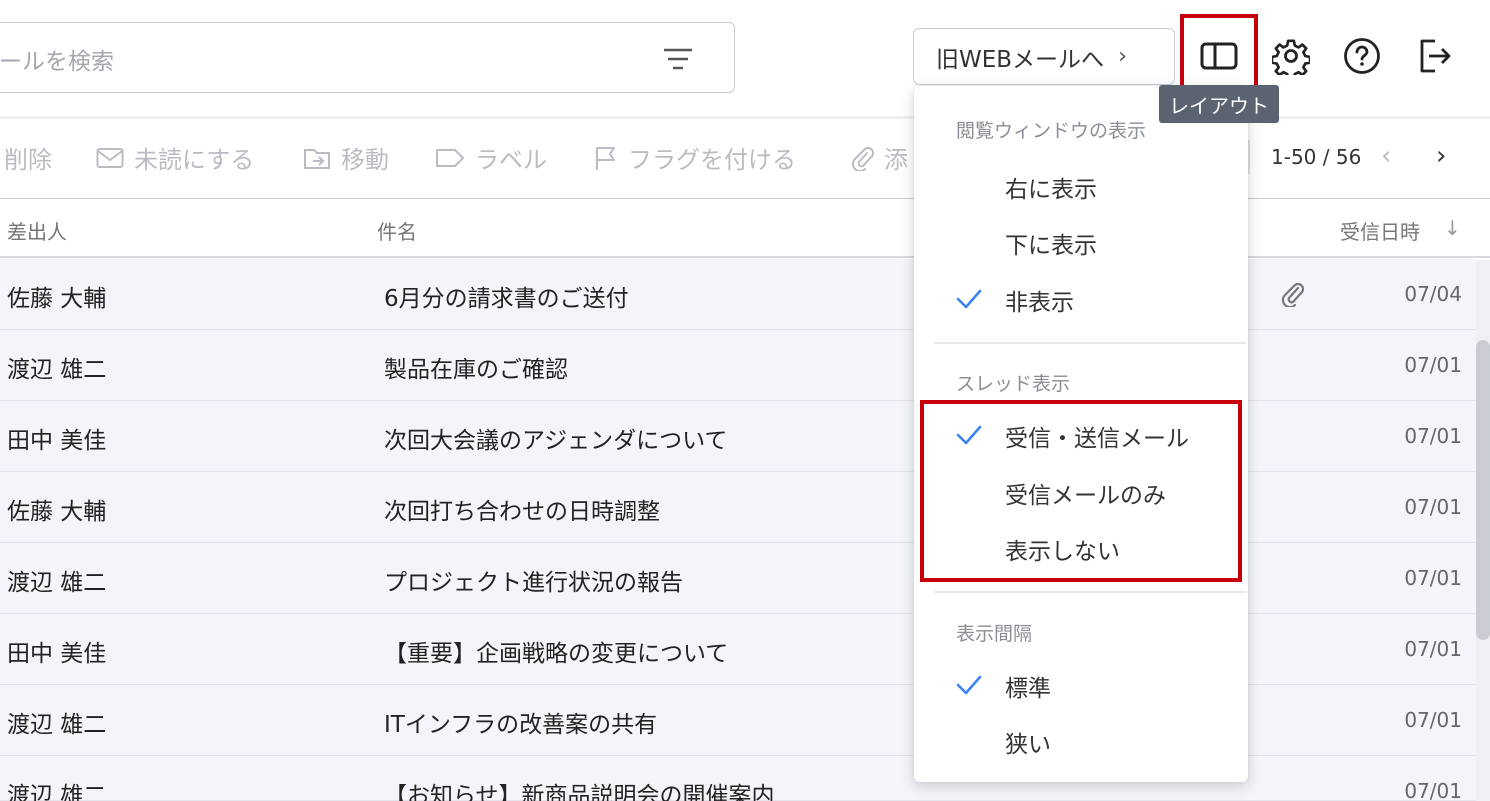 The image size is (1490, 801). Describe the element at coordinates (1441, 156) in the screenshot. I see `next-page-button: ›` at that location.